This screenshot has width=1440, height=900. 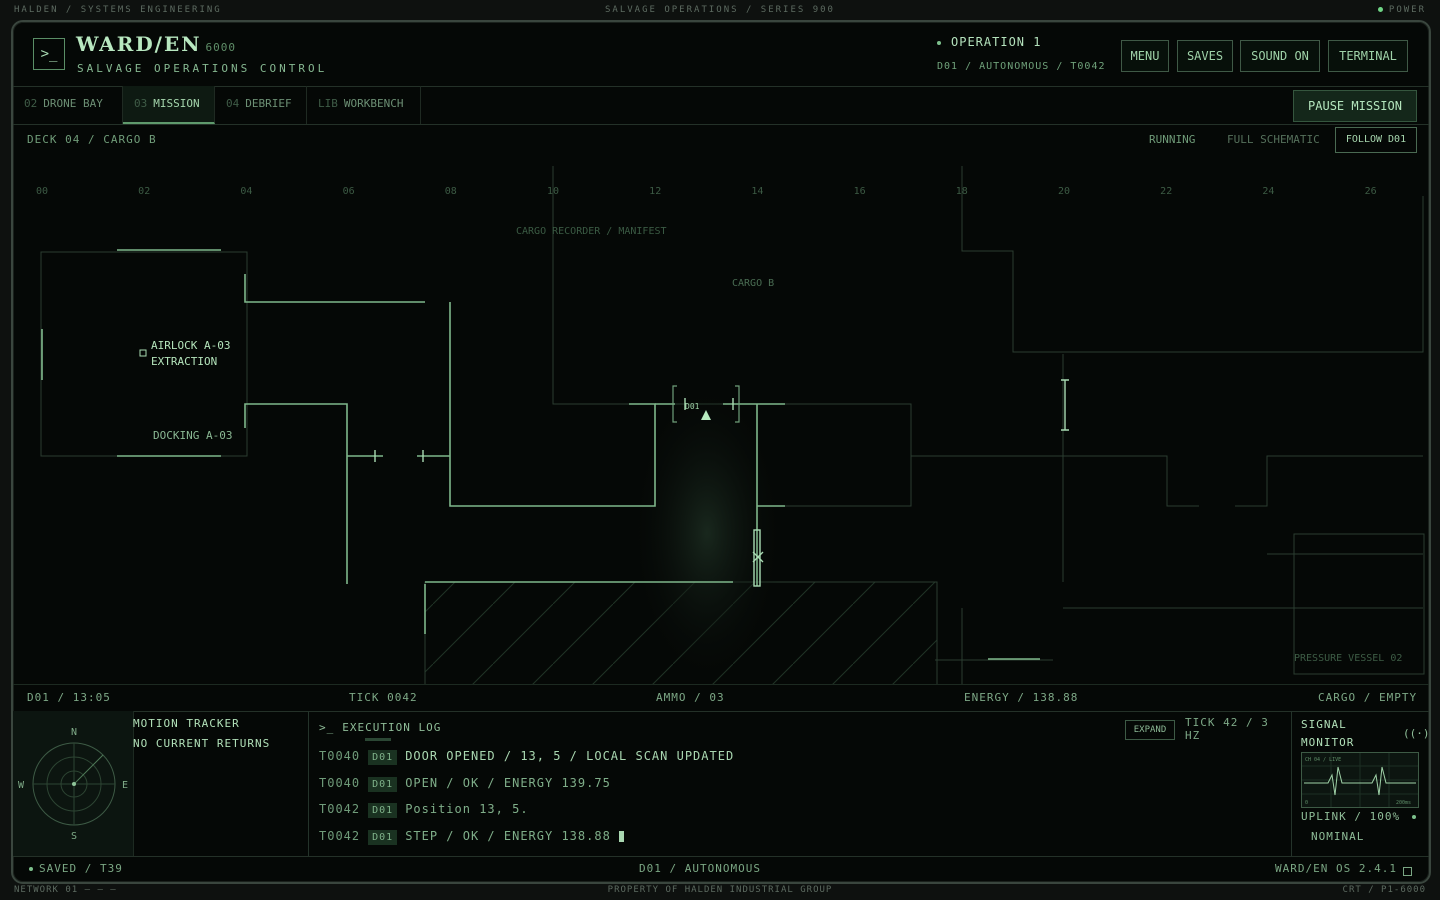 I want to click on tab-label: DRONE BAY, so click(x=73, y=103).